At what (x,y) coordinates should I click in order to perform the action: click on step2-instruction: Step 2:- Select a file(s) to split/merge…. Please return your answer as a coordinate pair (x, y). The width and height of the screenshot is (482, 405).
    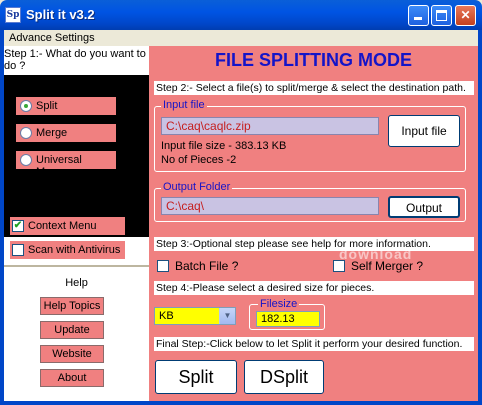
    Looking at the image, I should click on (314, 88).